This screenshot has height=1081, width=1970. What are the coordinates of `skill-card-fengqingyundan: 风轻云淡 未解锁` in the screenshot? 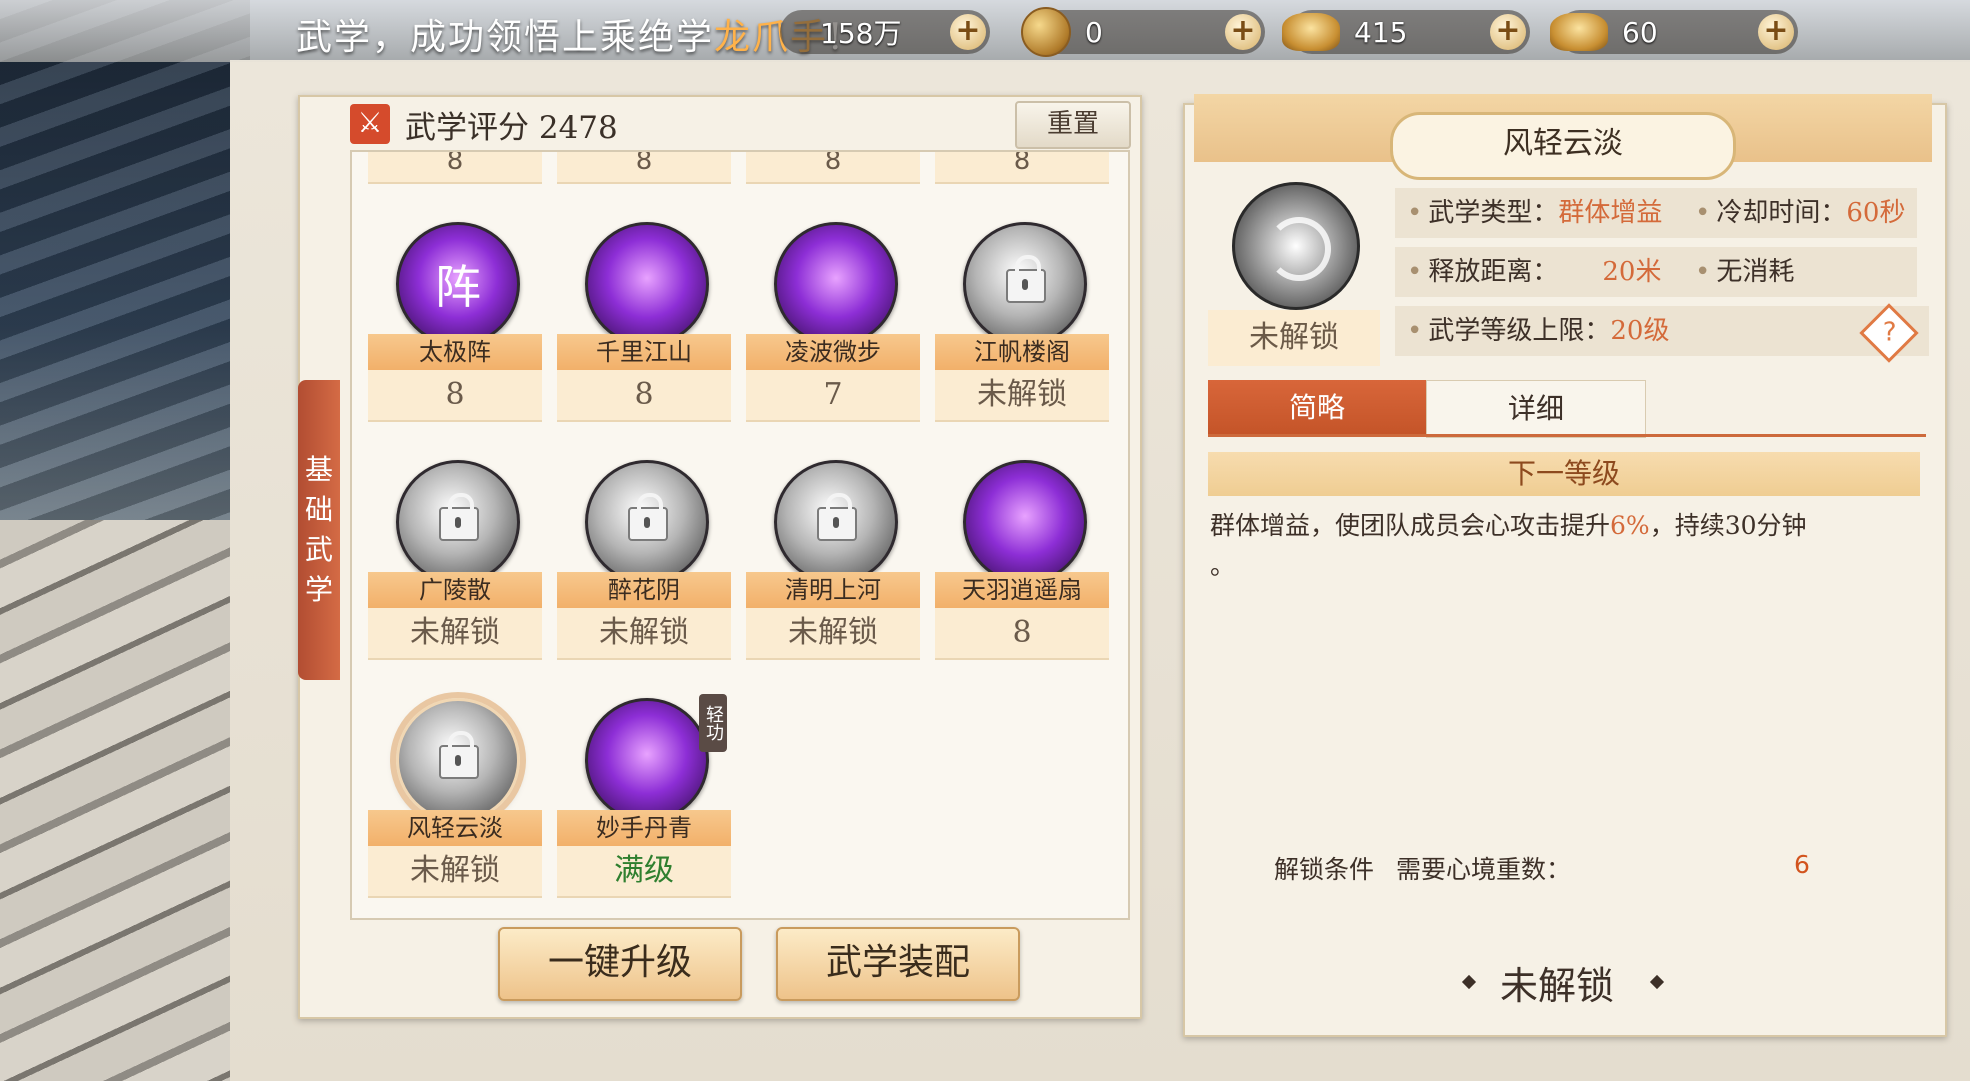 It's located at (455, 808).